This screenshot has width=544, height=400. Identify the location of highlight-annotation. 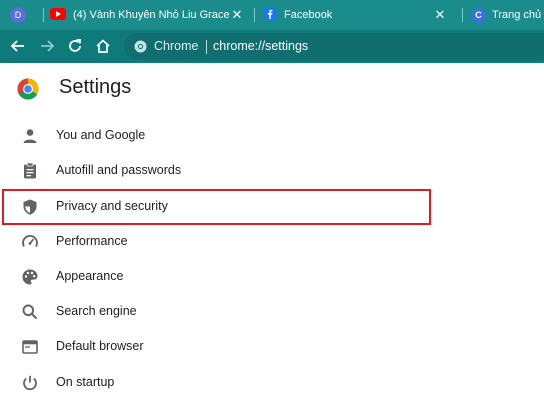
(216, 207).